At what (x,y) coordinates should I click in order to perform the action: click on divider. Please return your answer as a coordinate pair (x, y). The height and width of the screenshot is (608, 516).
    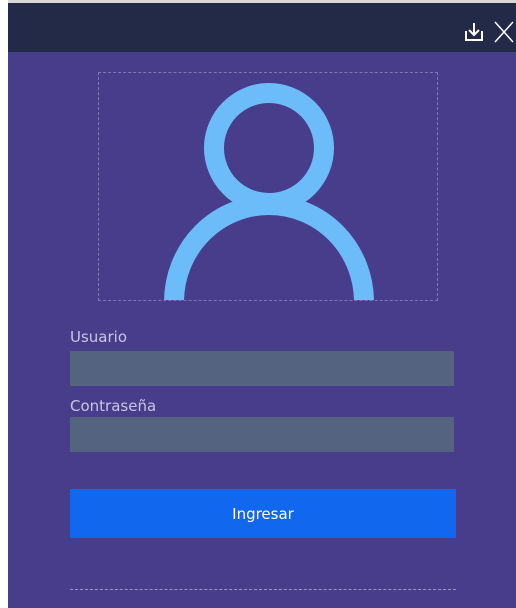
    Looking at the image, I should click on (263, 589).